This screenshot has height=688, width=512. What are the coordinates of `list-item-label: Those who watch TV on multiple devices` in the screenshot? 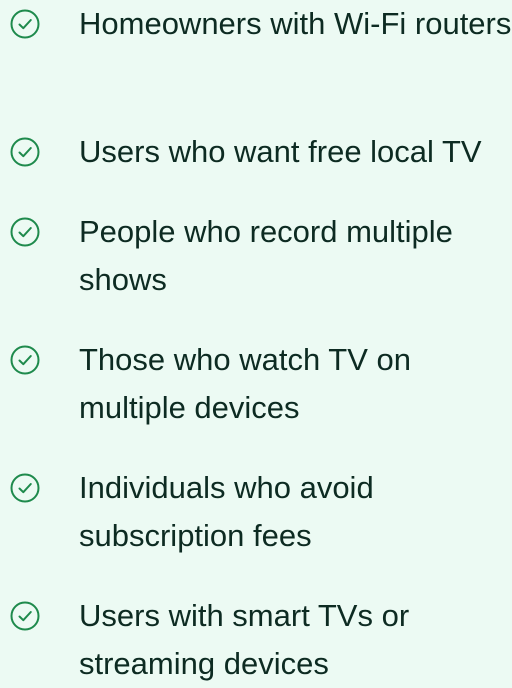 It's located at (245, 383).